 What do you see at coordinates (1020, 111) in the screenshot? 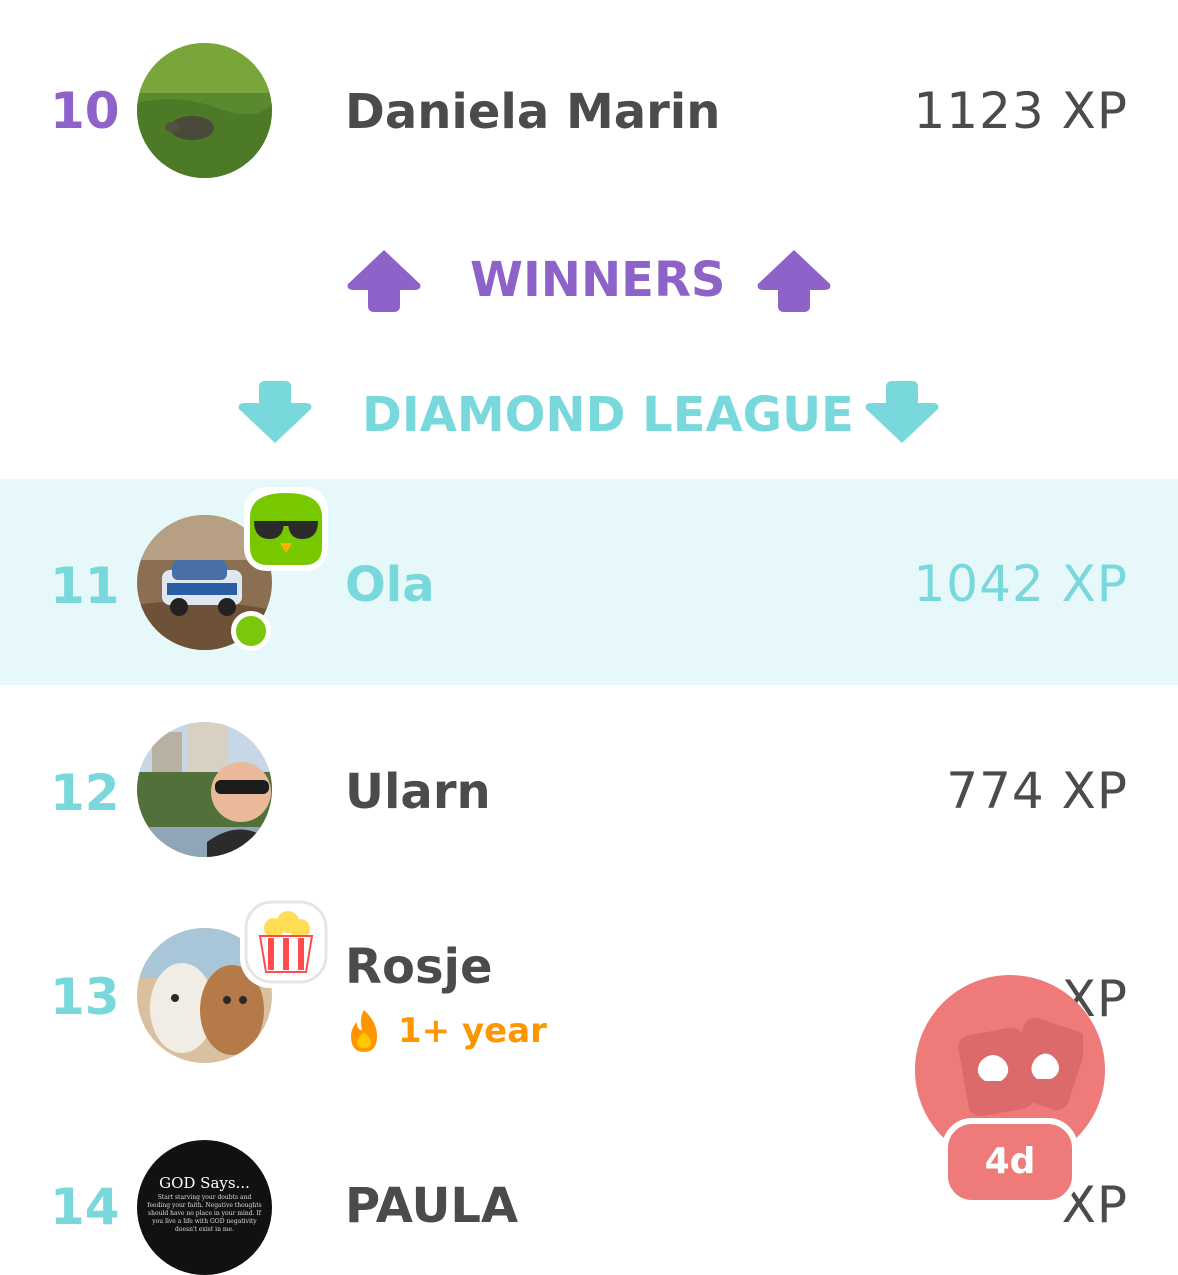
I see `xp-value: 1123 XP` at bounding box center [1020, 111].